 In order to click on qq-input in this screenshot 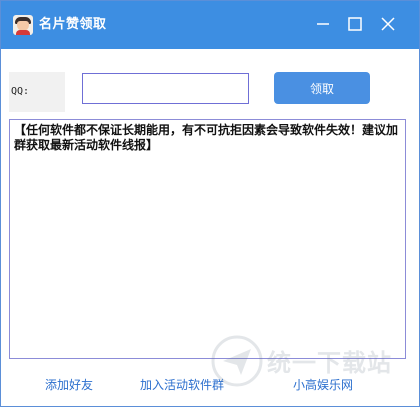, I will do `click(165, 88)`.